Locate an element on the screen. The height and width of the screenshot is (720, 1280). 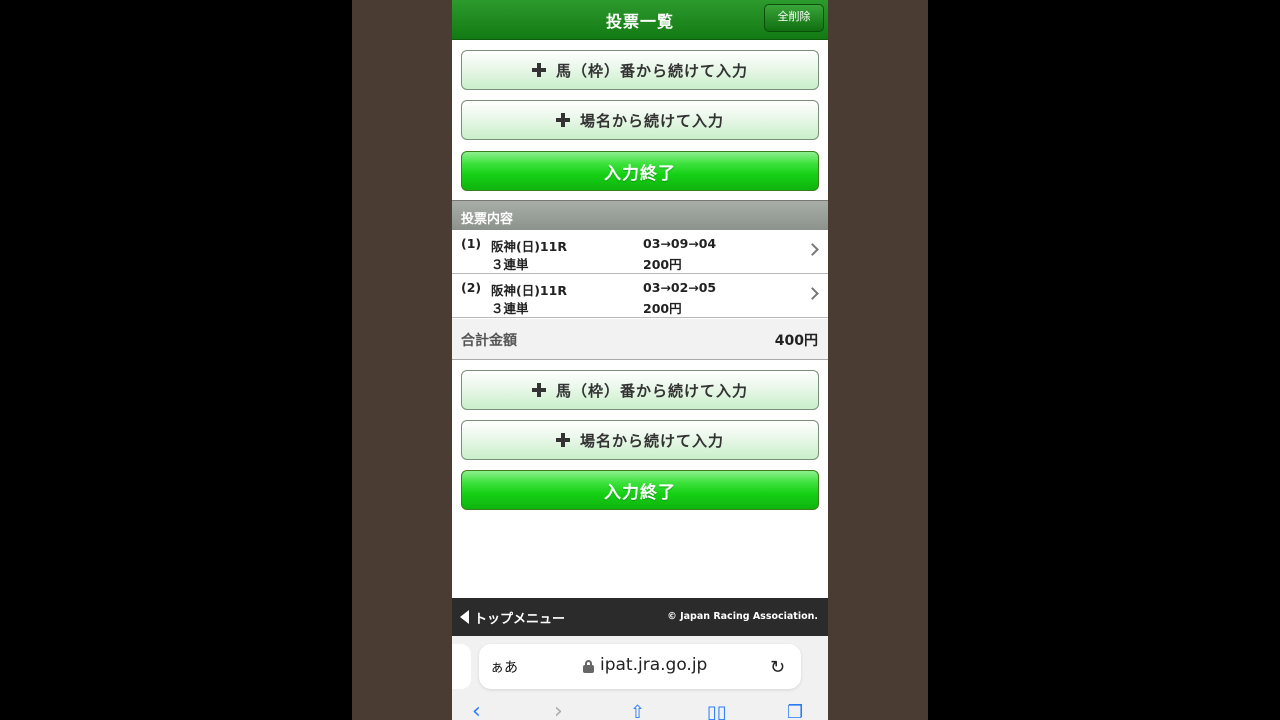
share-icon: ⇧ is located at coordinates (637, 711).